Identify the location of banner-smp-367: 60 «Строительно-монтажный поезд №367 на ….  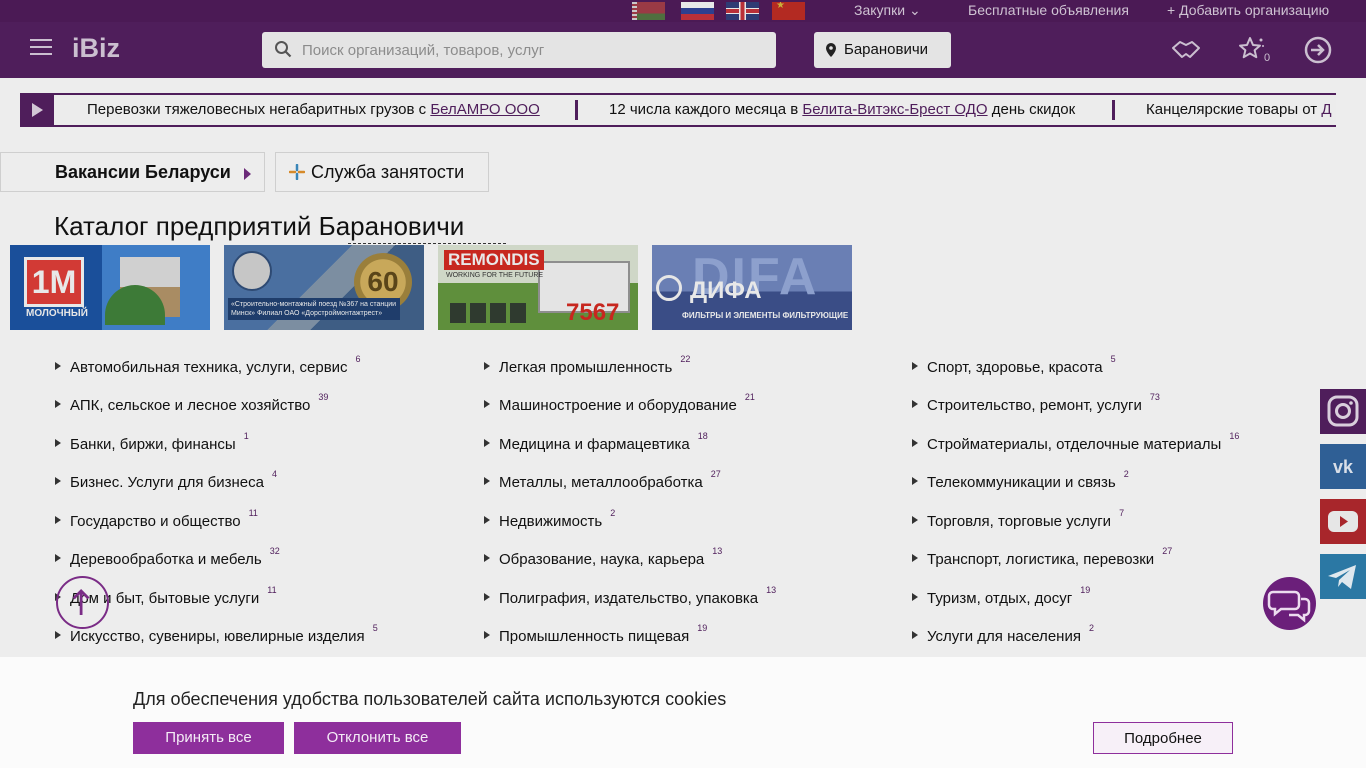
(324, 287).